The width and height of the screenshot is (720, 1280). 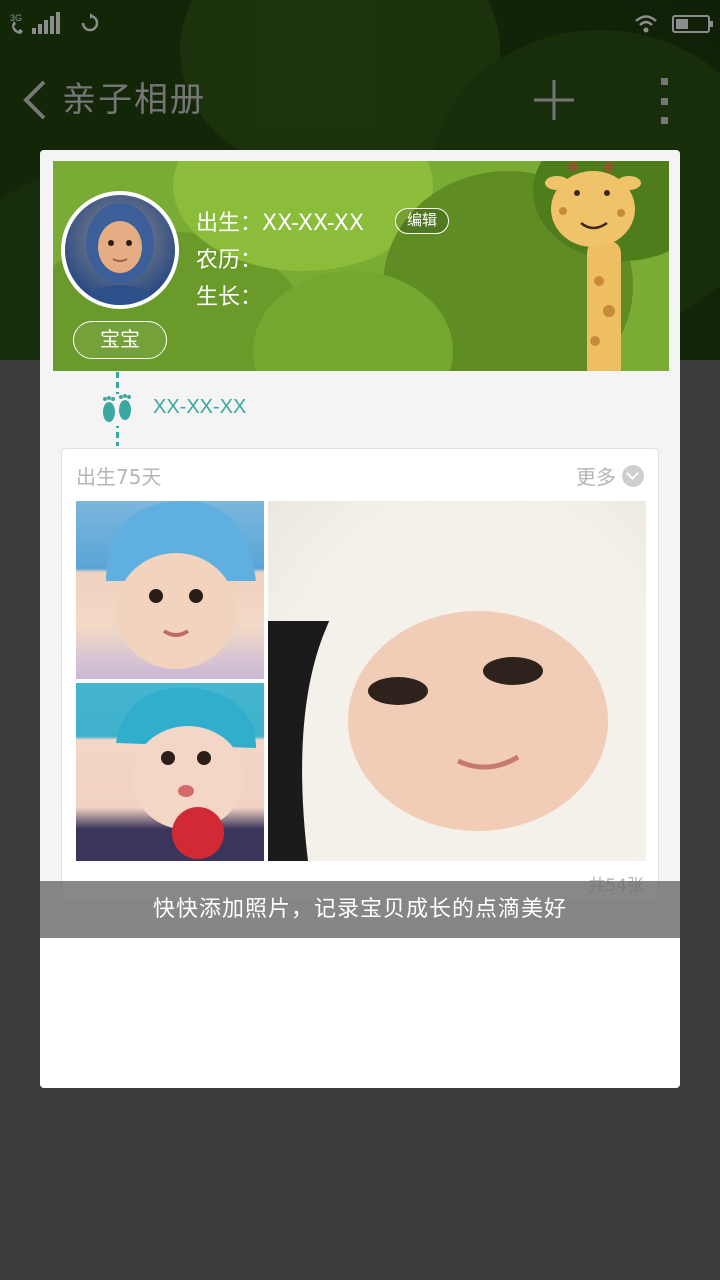 I want to click on profile-banner: 宝宝 出生：XX-XX-XX 农历： 生长： 编辑, so click(x=361, y=266).